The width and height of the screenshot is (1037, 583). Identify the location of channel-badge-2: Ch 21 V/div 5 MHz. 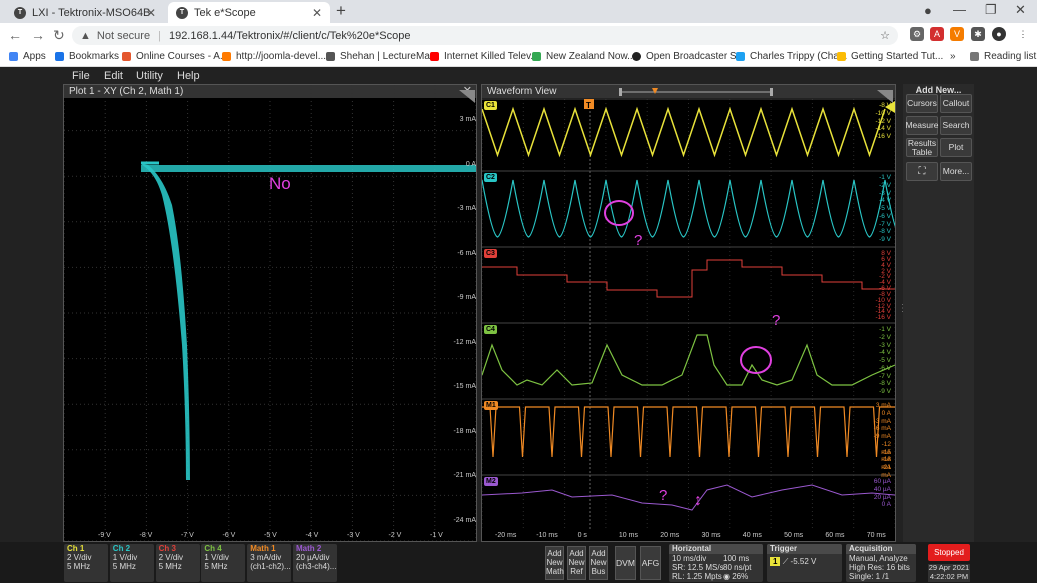
(131, 563).